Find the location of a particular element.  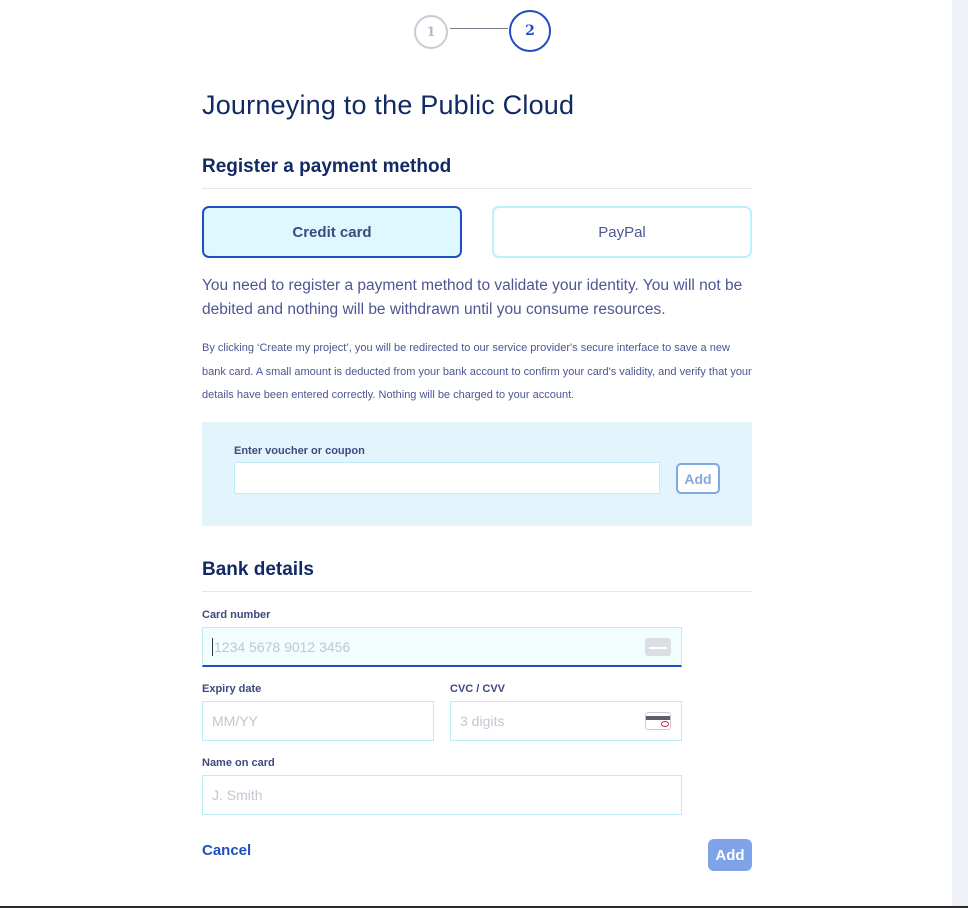

credit-card-option: Credit card is located at coordinates (332, 232).